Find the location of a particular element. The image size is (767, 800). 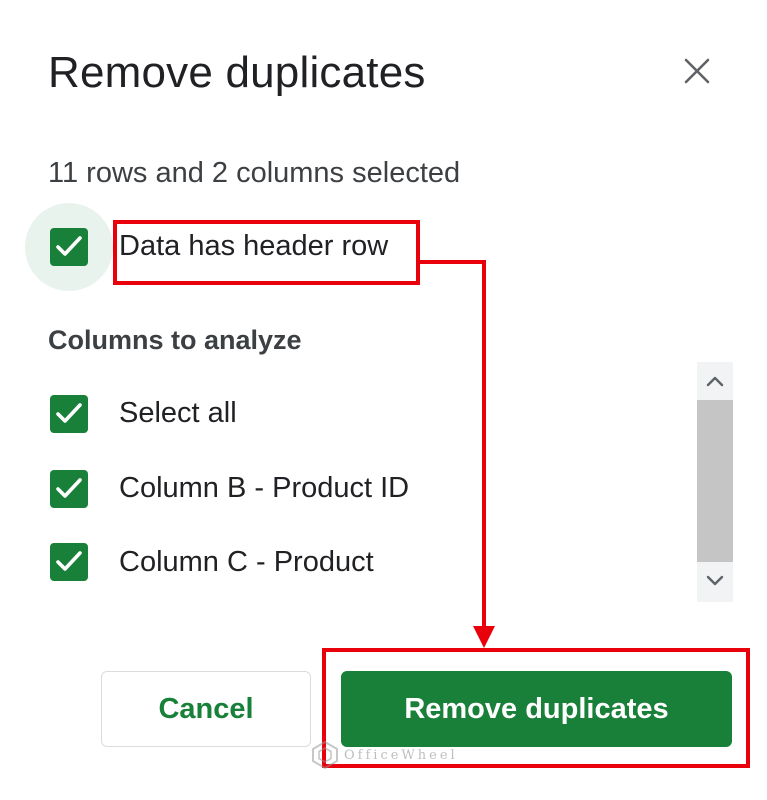

scroll-thumb is located at coordinates (715, 481).